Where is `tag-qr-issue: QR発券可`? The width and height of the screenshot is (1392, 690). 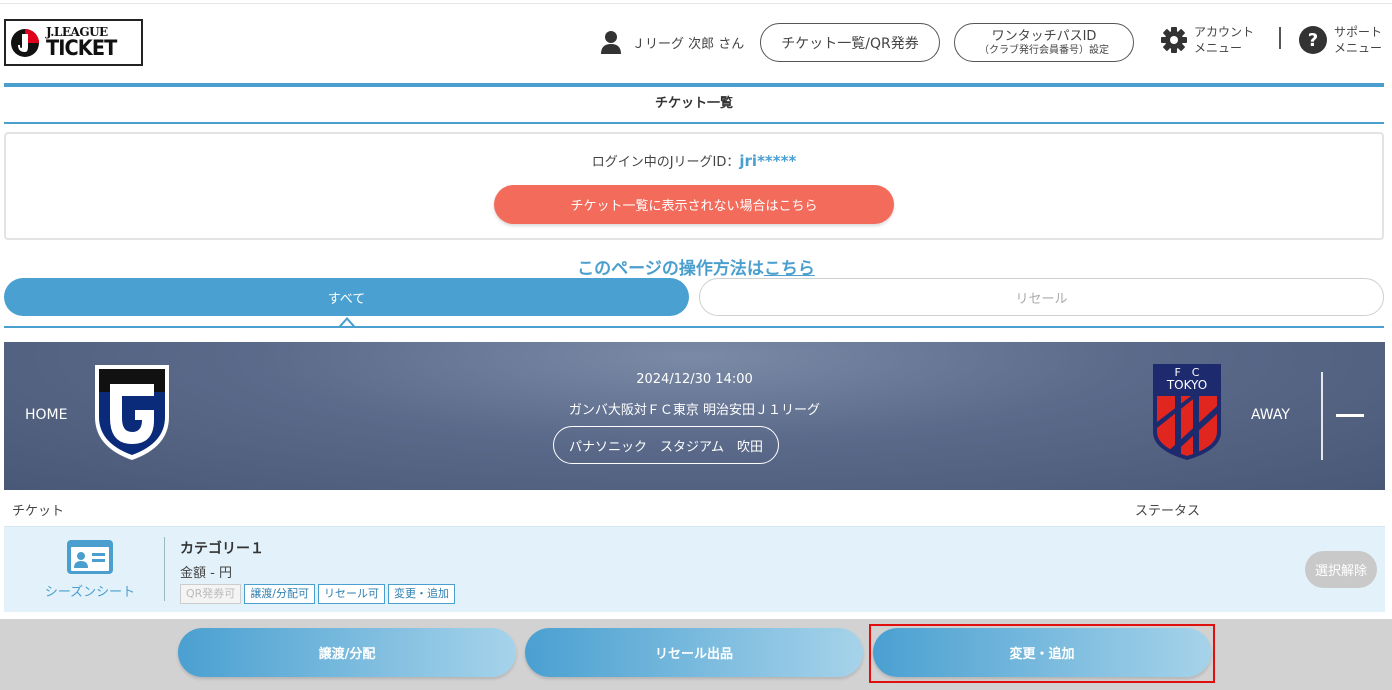
tag-qr-issue: QR発券可 is located at coordinates (211, 594).